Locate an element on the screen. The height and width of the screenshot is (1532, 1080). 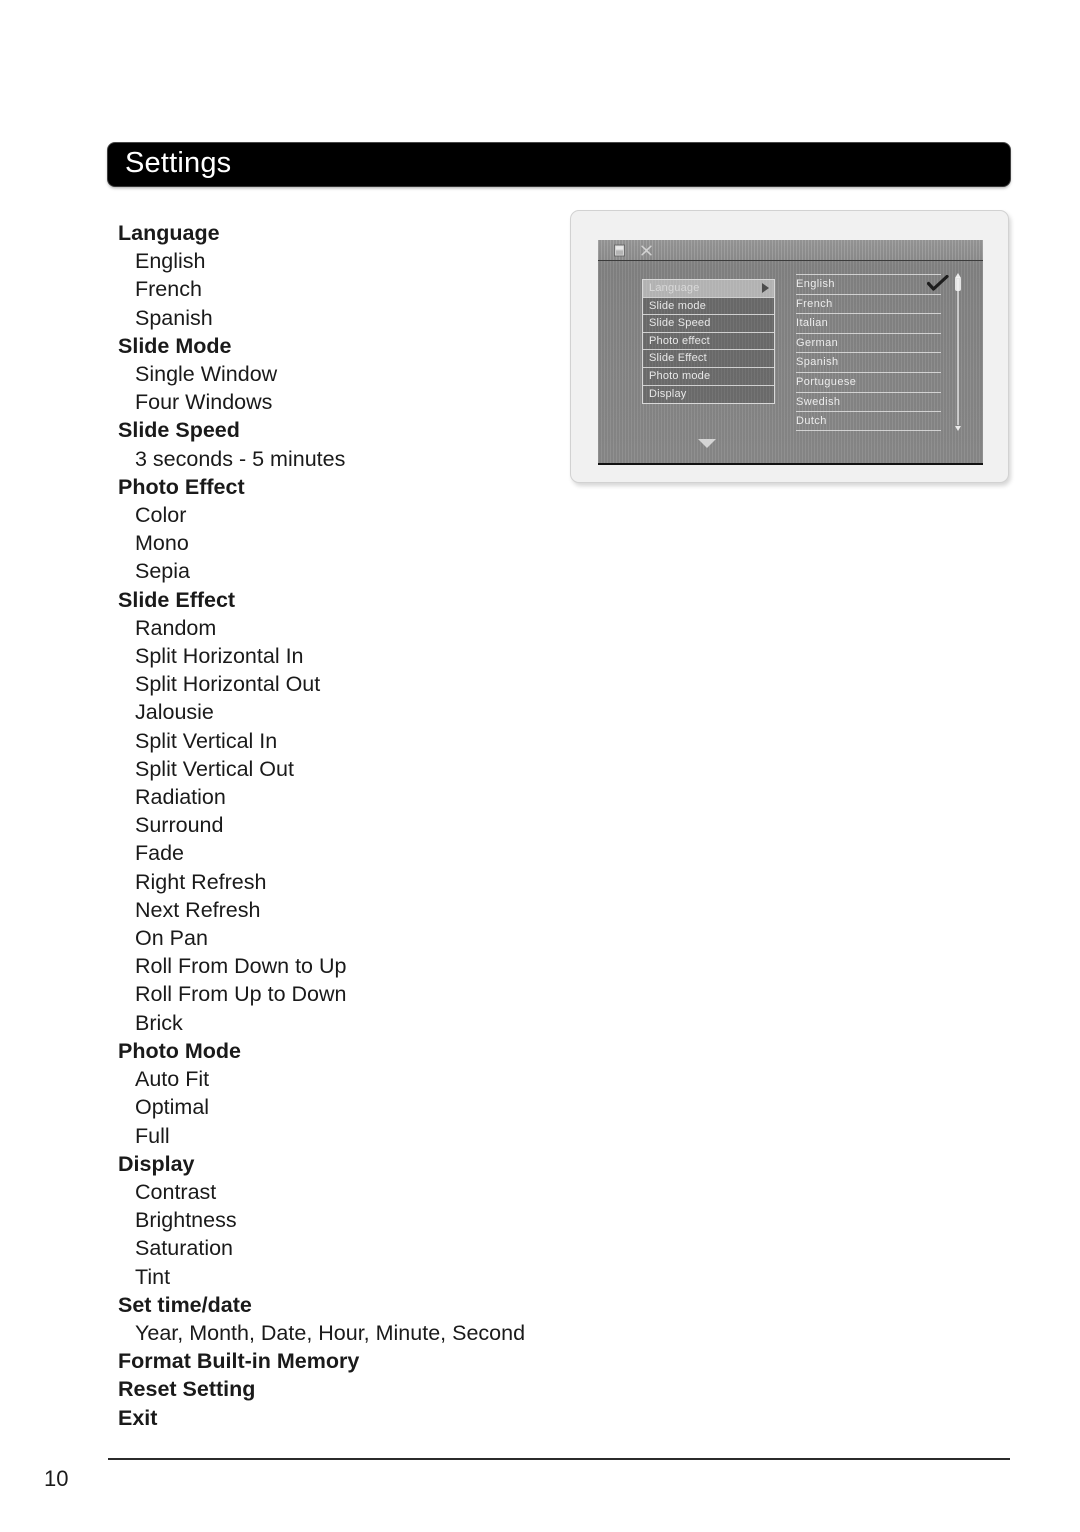
device-scrollbar is located at coordinates (958, 352).